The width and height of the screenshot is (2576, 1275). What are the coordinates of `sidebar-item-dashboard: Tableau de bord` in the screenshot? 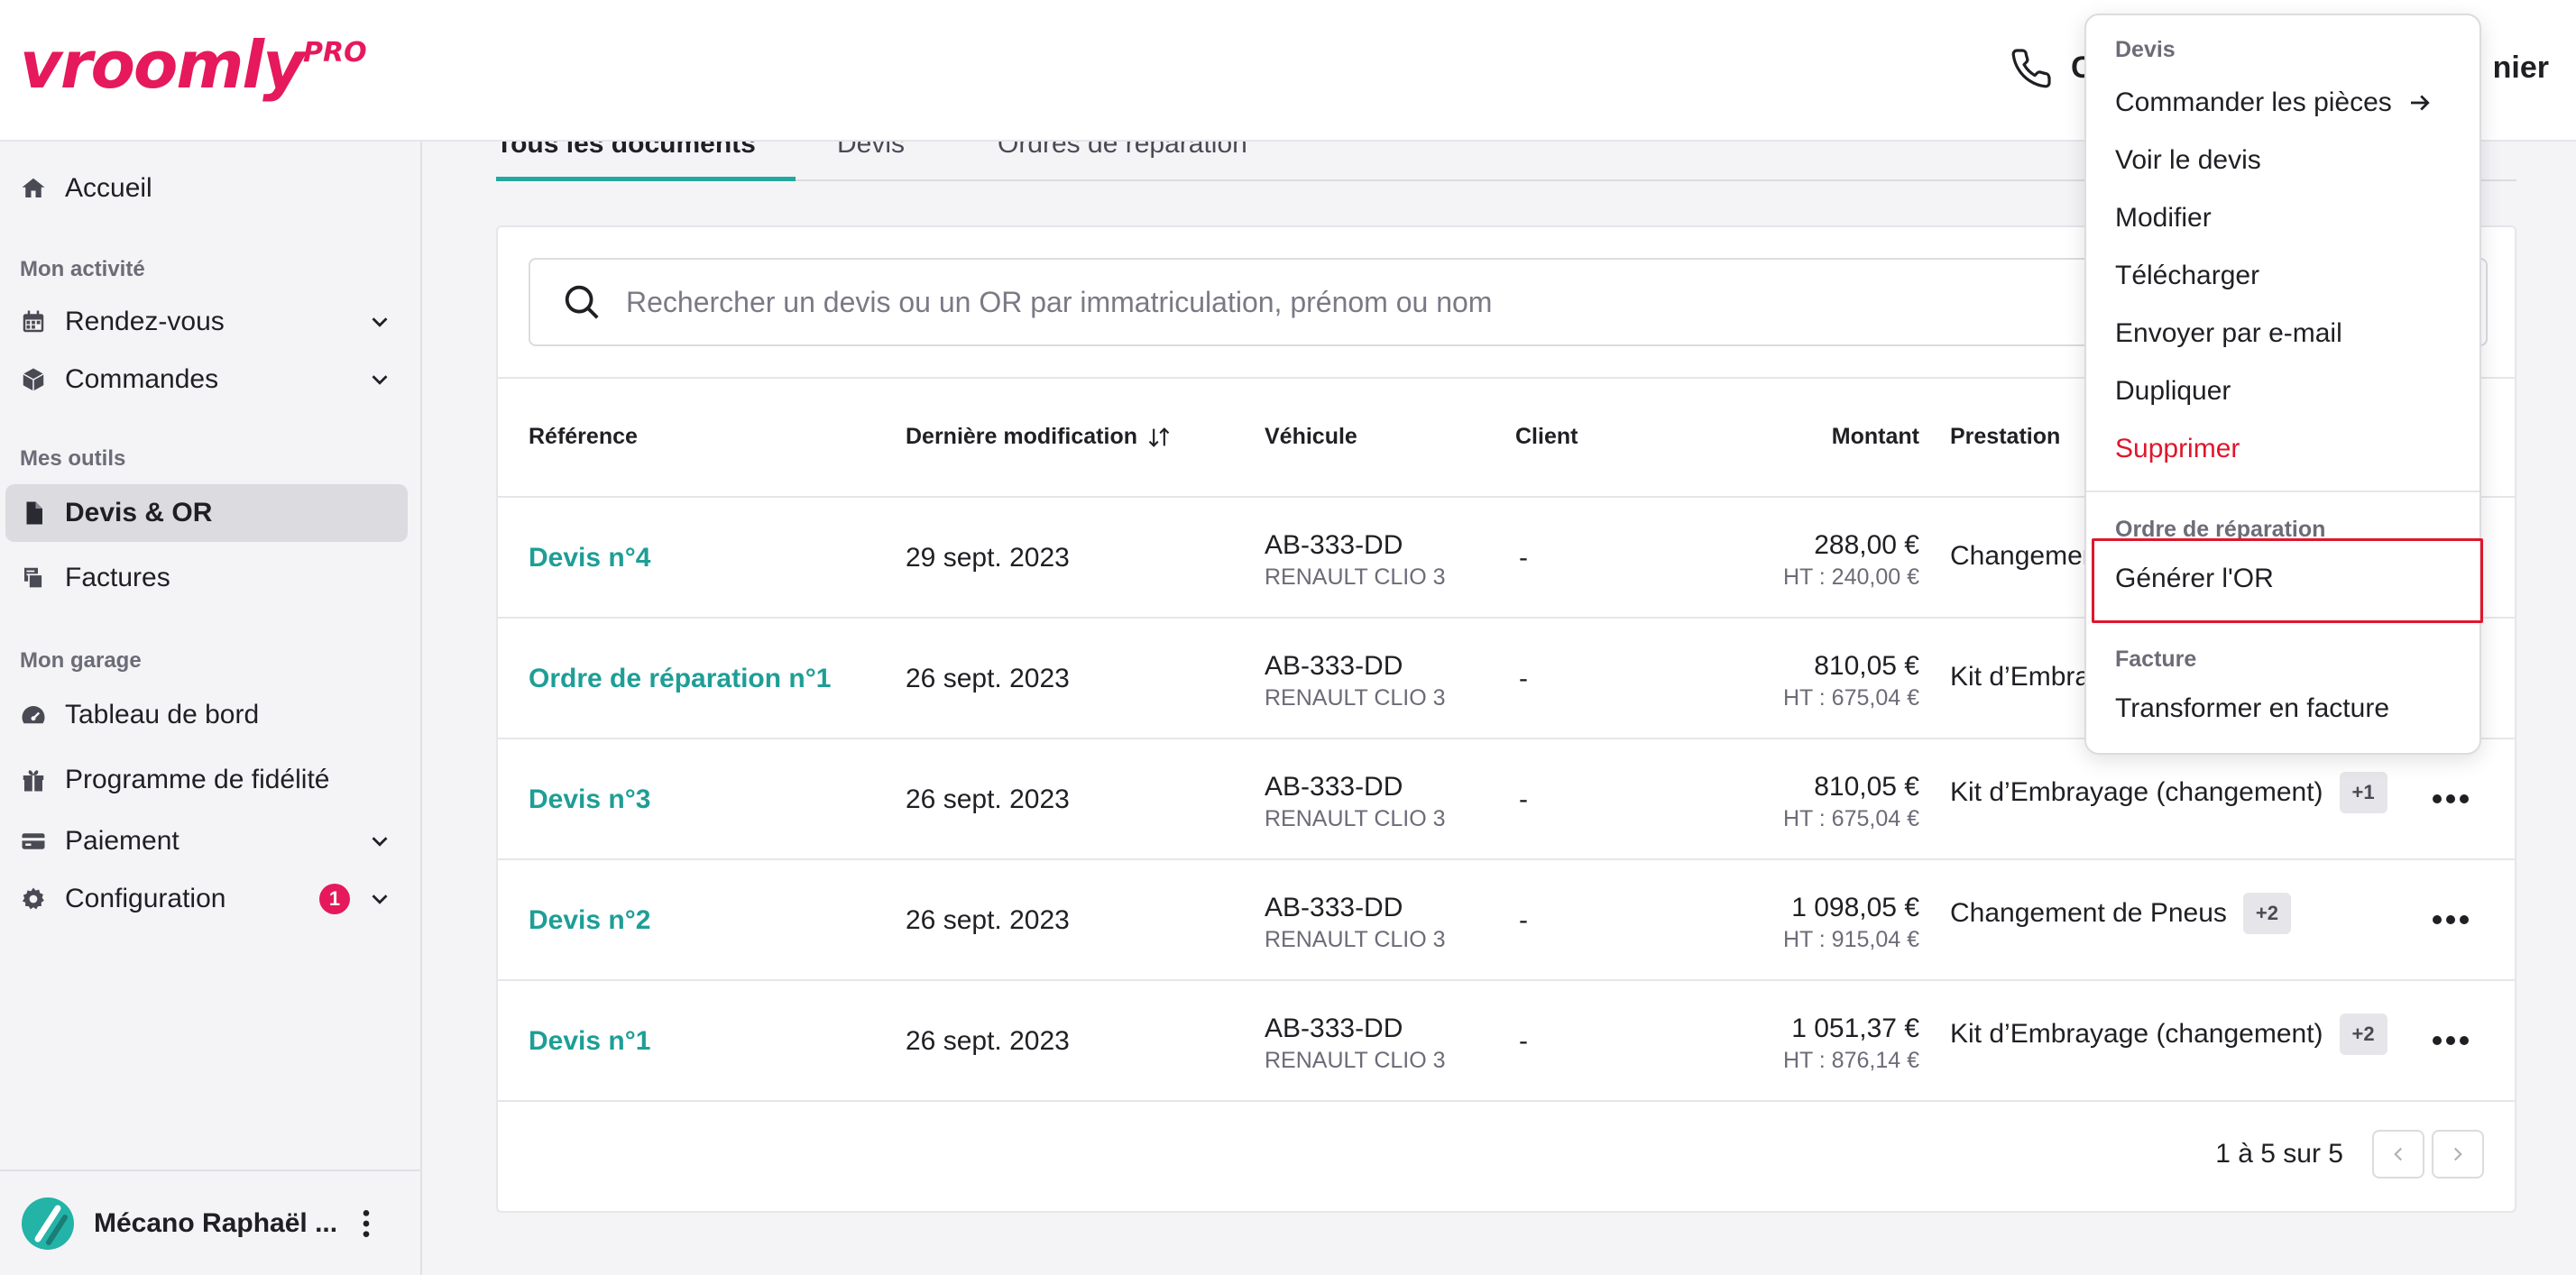 It's located at (207, 715).